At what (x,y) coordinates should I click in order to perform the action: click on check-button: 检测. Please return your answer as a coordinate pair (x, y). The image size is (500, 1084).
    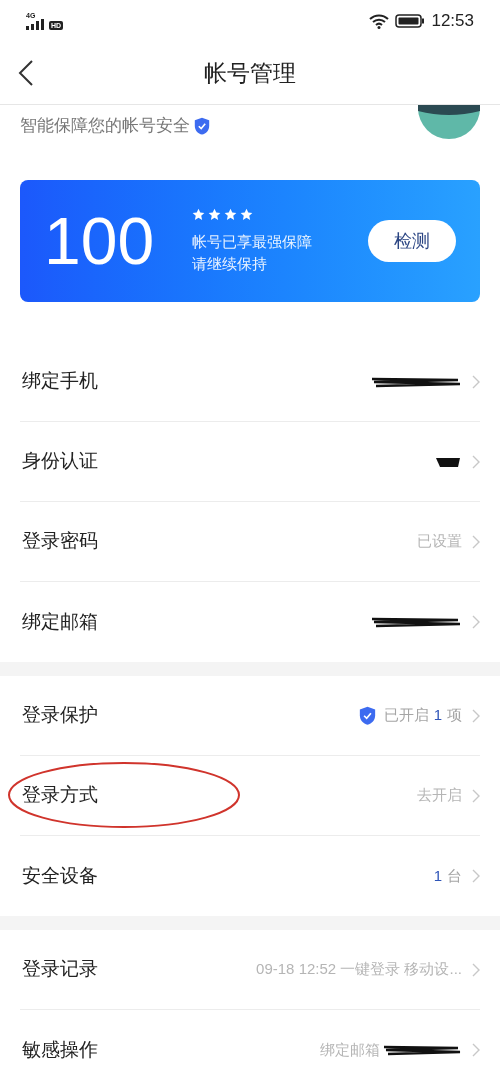
    Looking at the image, I should click on (412, 241).